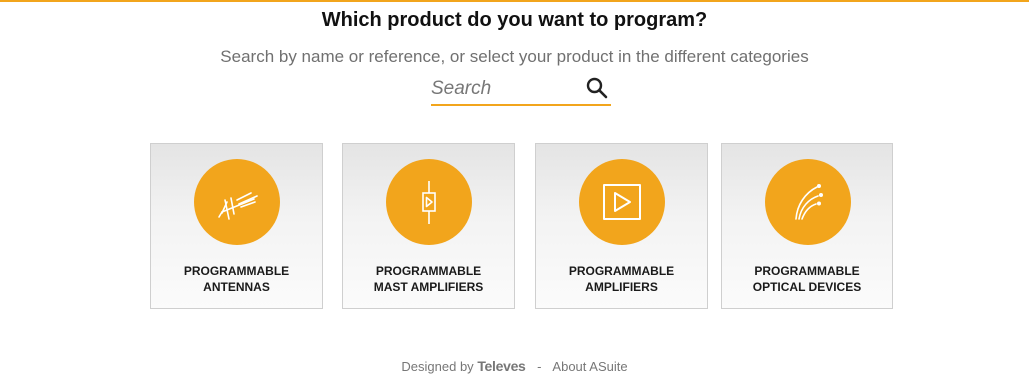 This screenshot has width=1029, height=376. I want to click on televes-logo: Televes, so click(501, 366).